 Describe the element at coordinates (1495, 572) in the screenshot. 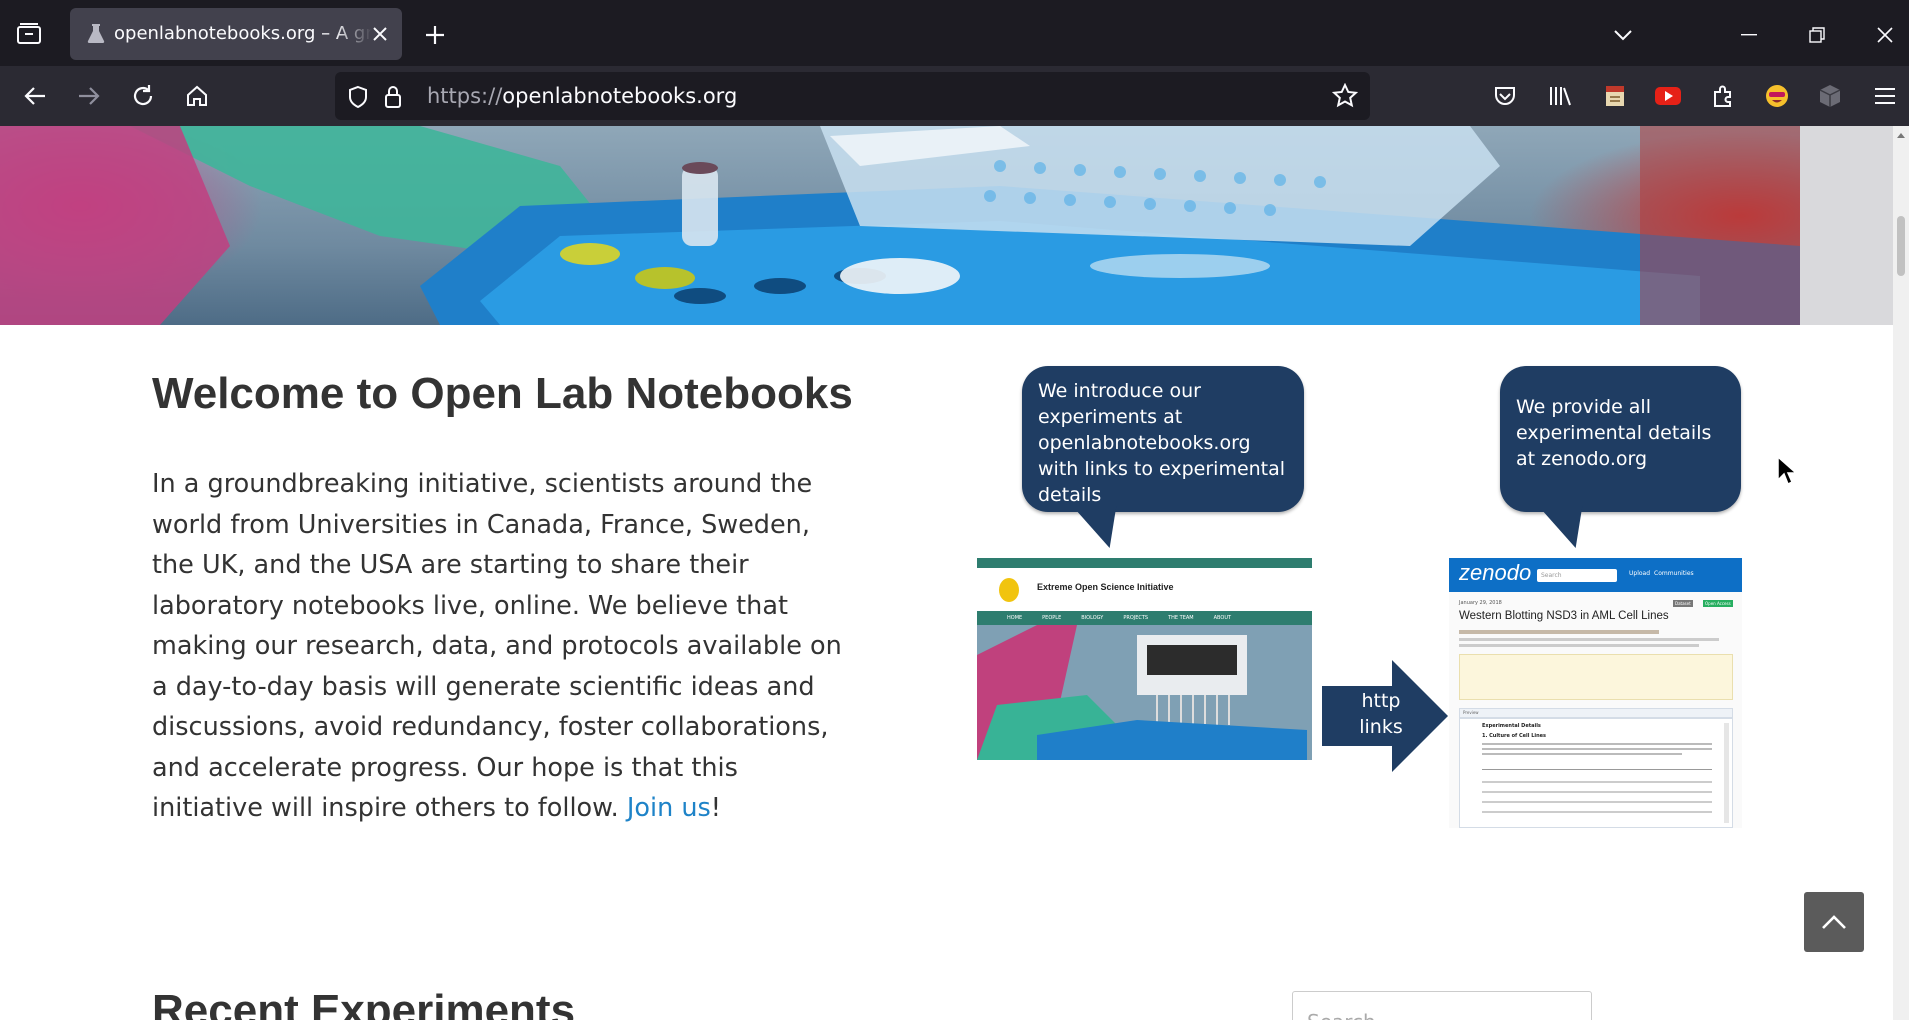

I see `zenodo-logo: zenodo` at that location.